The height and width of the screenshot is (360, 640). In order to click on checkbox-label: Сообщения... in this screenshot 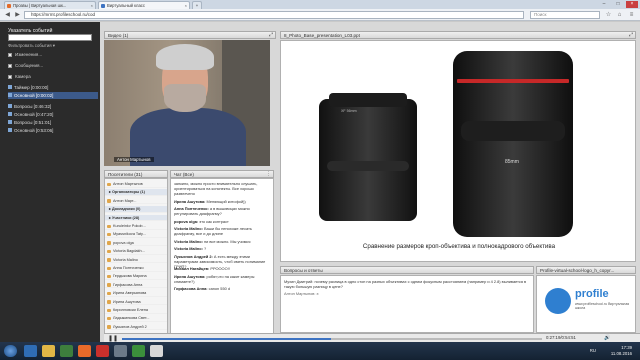, I will do `click(29, 65)`.